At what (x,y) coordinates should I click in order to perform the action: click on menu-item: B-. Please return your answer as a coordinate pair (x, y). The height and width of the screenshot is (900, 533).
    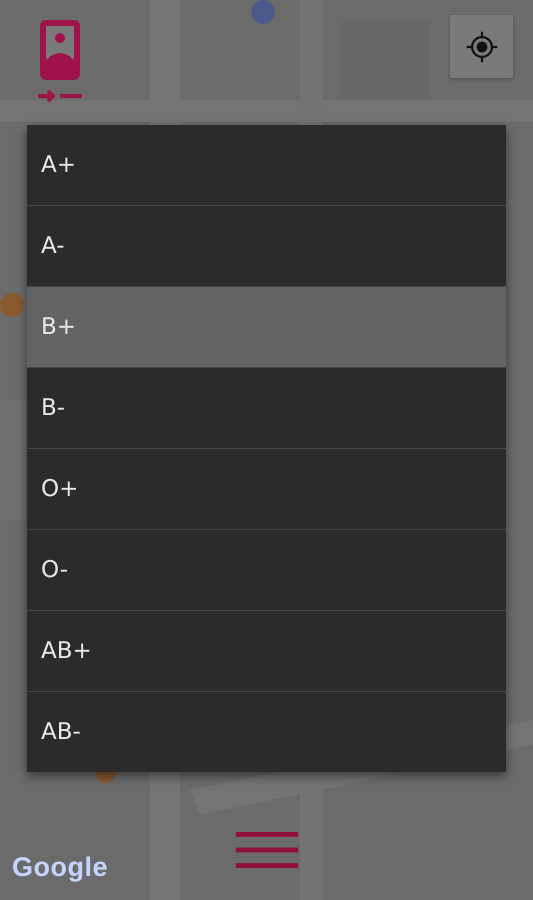
    Looking at the image, I should click on (266, 408).